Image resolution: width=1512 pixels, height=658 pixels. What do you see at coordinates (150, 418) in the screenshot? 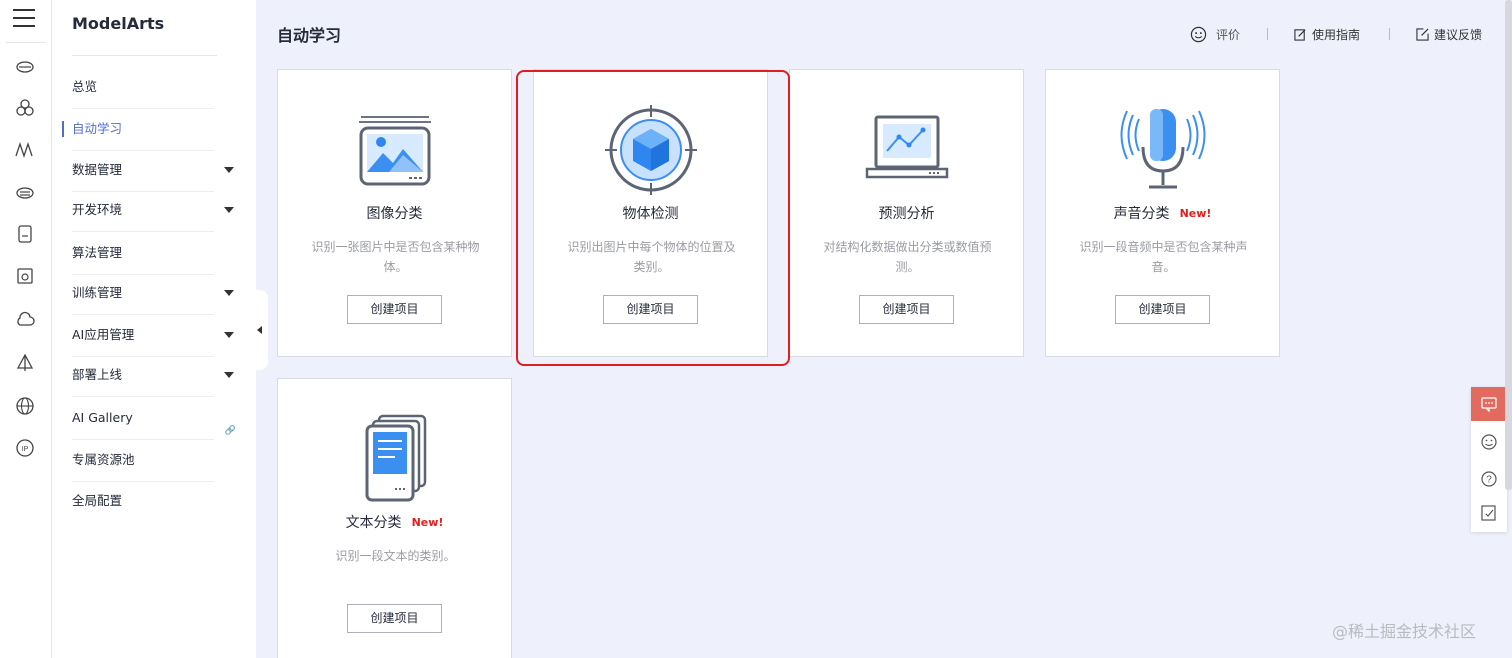
I see `sidebar-item: AI Gallery 🔗` at bounding box center [150, 418].